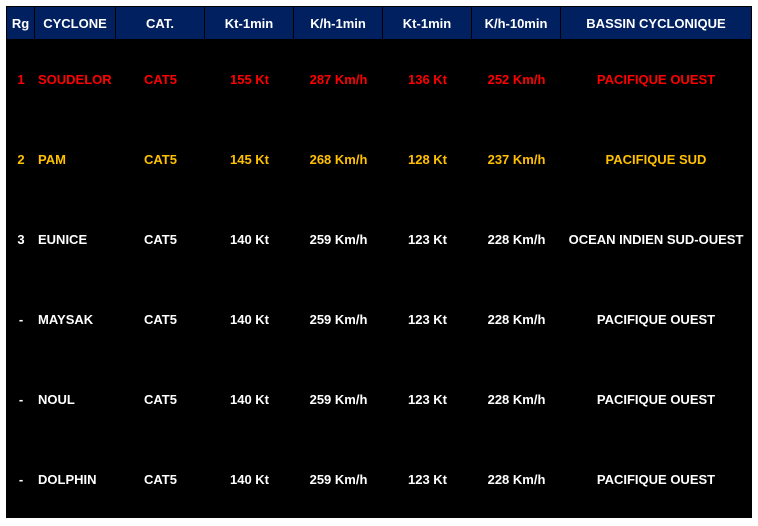 The image size is (758, 526). What do you see at coordinates (656, 159) in the screenshot?
I see `basin-cell: PACIFIQUE SUD` at bounding box center [656, 159].